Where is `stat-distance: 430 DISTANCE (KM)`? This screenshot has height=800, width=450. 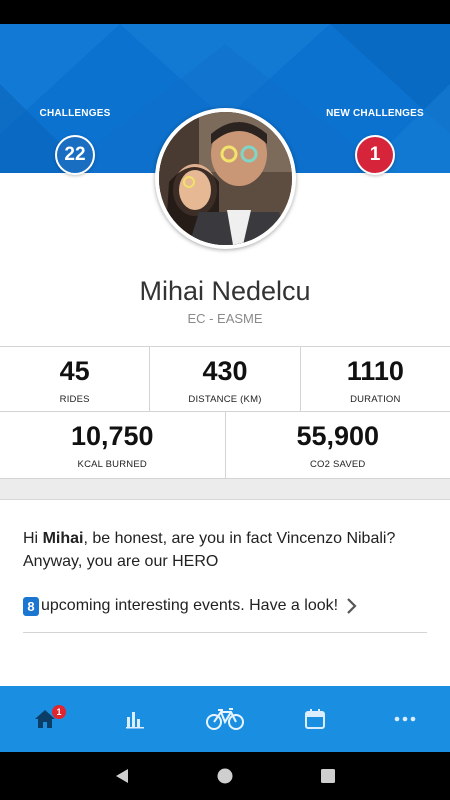 stat-distance: 430 DISTANCE (KM) is located at coordinates (225, 379).